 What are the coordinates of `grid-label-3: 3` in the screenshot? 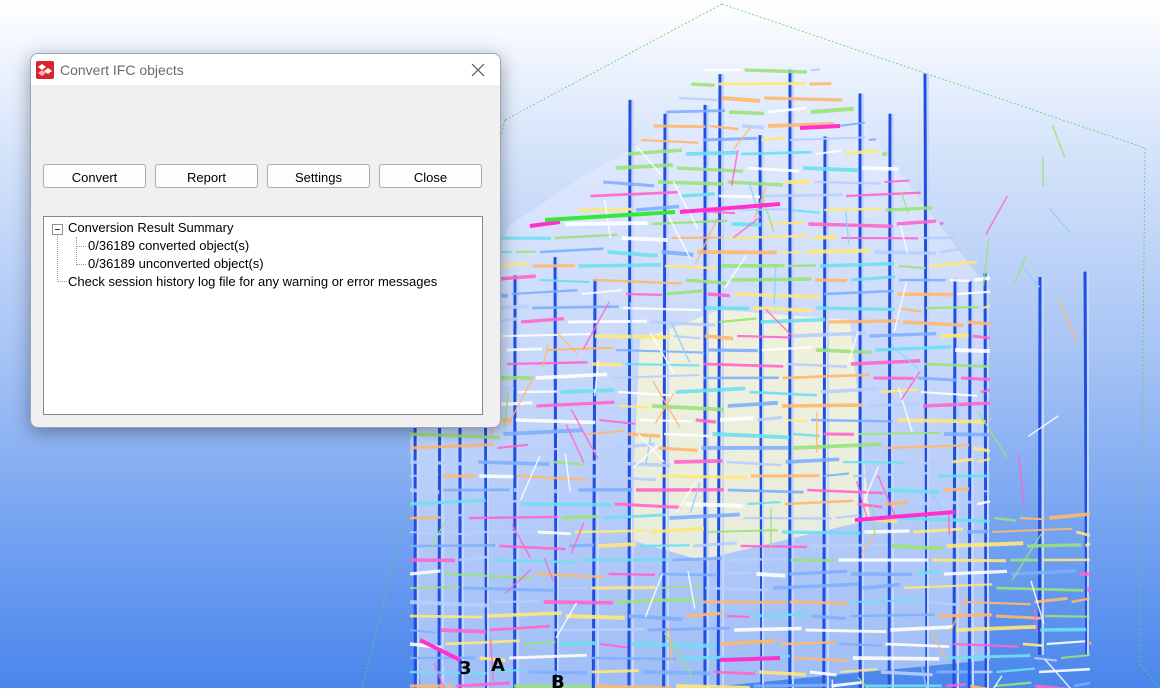 It's located at (465, 668).